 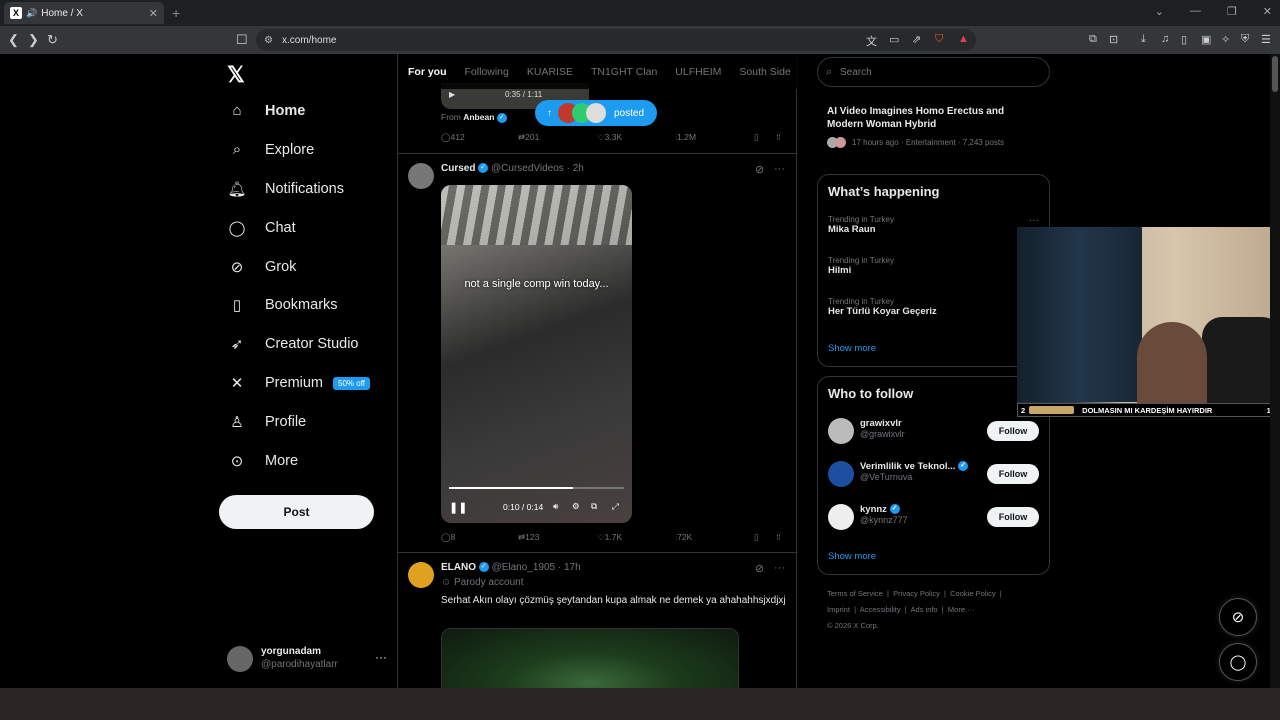 I want to click on author-handle: @Elano_1905, so click(x=524, y=567).